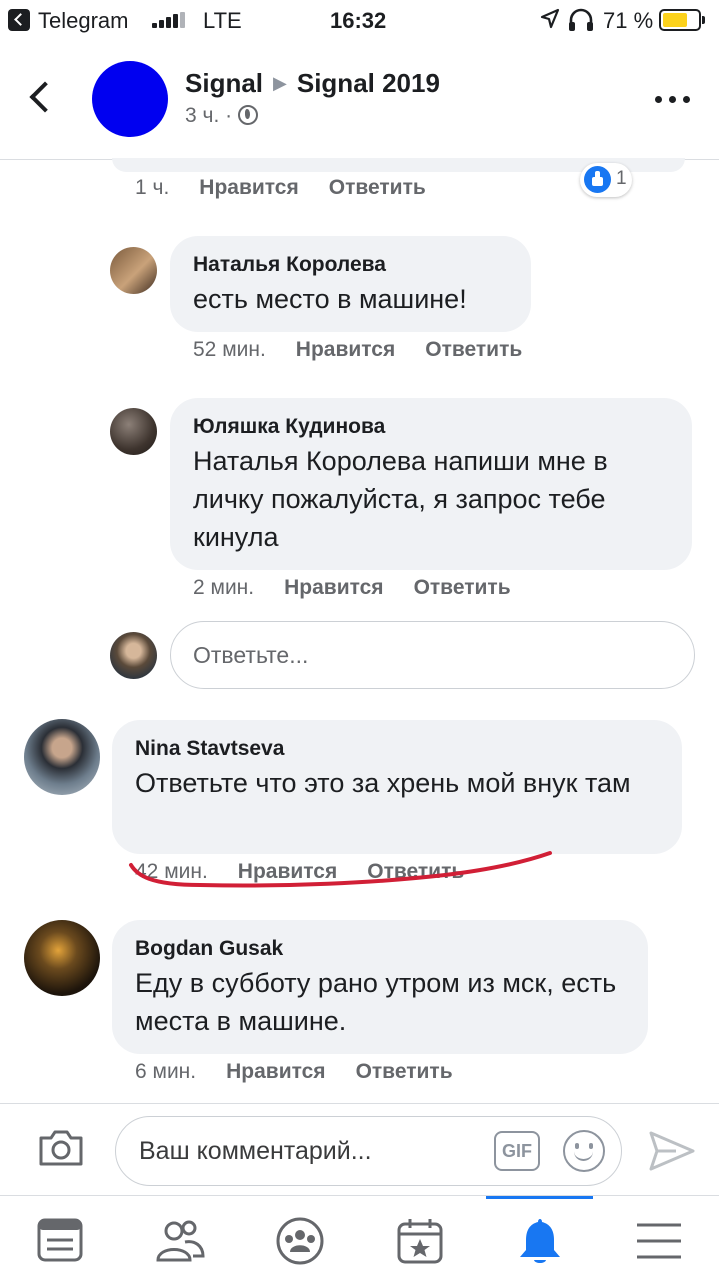 The height and width of the screenshot is (1280, 719). Describe the element at coordinates (539, 1197) in the screenshot. I see `active-tab-indicator` at that location.